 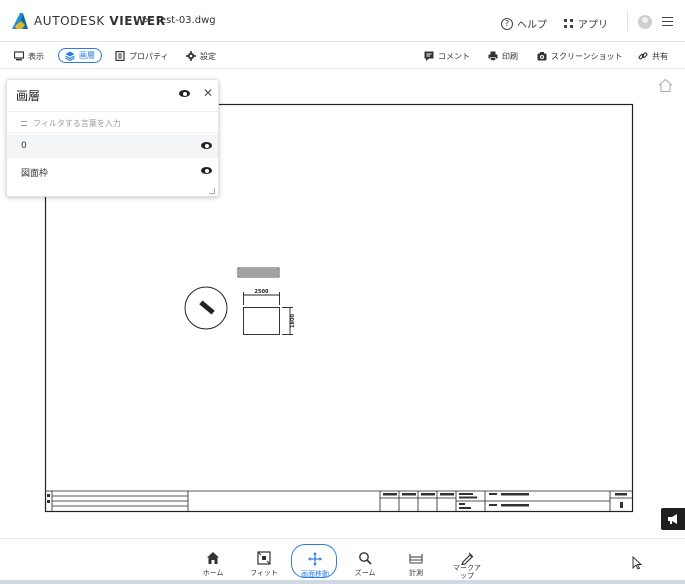 What do you see at coordinates (429, 56) in the screenshot?
I see `comment-icon` at bounding box center [429, 56].